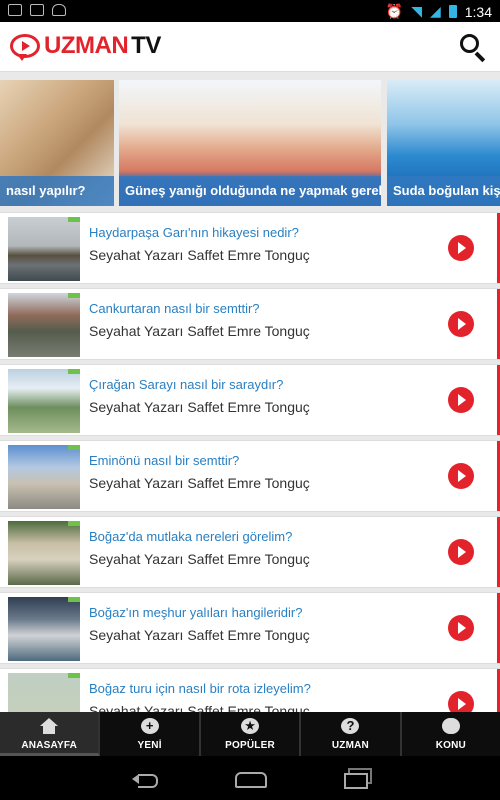 This screenshot has height=800, width=500. I want to click on featured-card: Suda boğulan kişi na, so click(443, 143).